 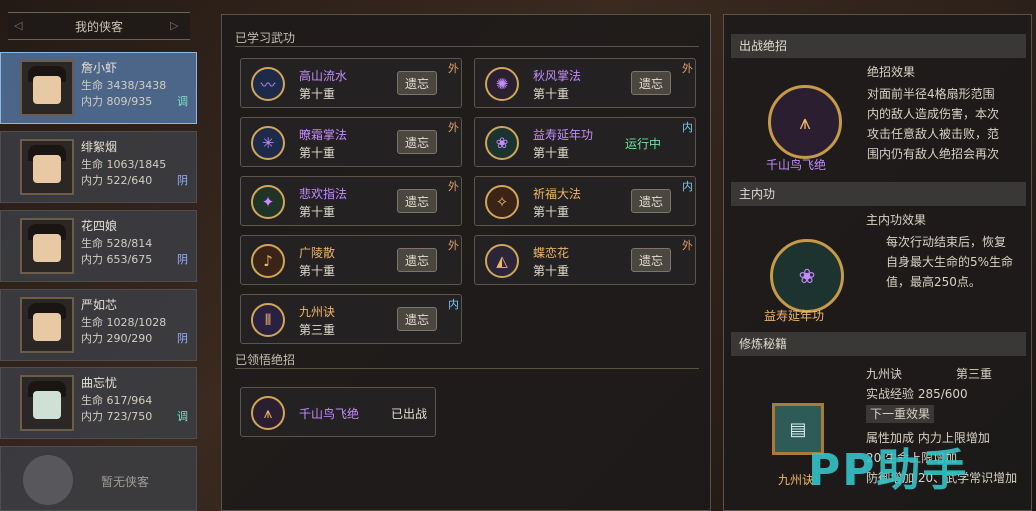 I want to click on party-member-card: 花四娘 生命 528/814 内力 653/675 阴, so click(x=98, y=246).